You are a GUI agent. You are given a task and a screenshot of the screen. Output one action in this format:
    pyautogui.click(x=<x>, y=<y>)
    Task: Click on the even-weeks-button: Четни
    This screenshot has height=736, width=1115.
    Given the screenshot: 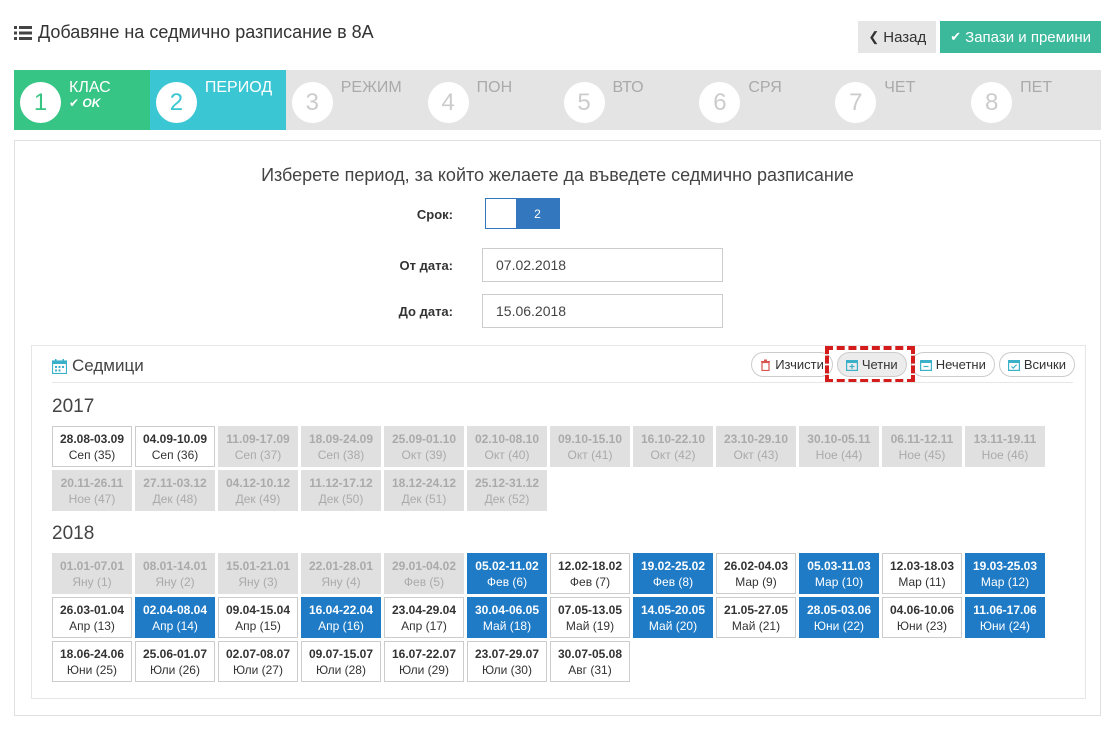 What is the action you would take?
    pyautogui.click(x=871, y=364)
    